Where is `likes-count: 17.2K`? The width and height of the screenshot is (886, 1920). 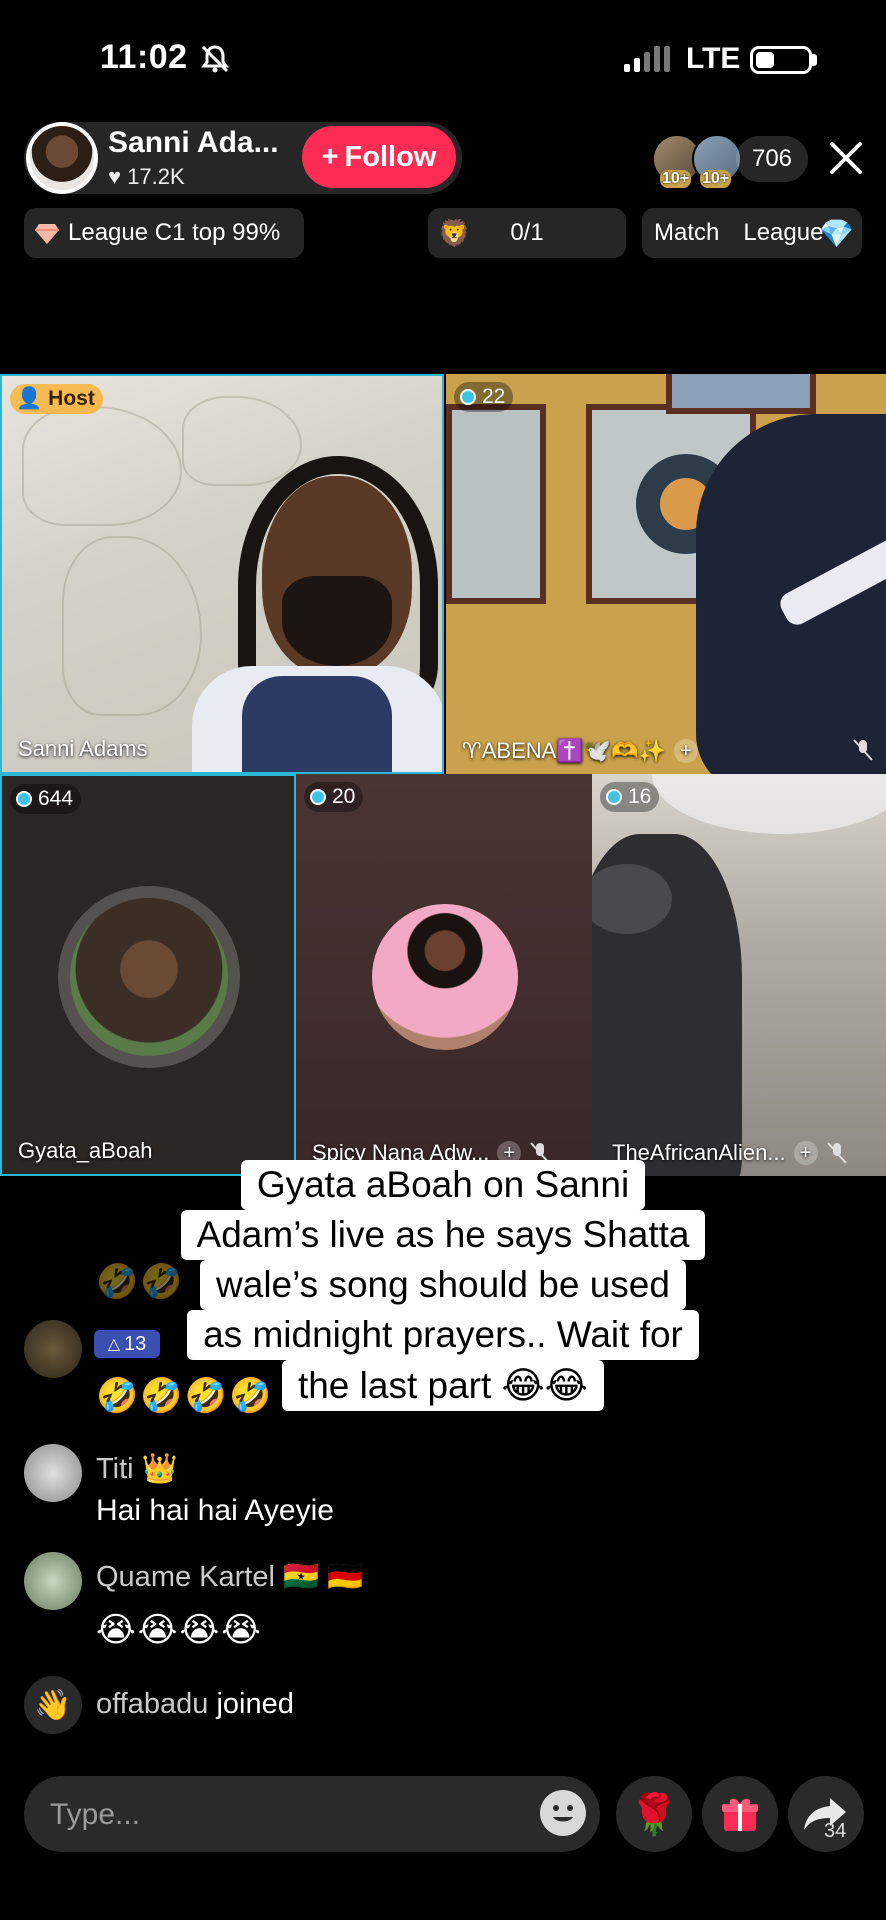
likes-count: 17.2K is located at coordinates (156, 176).